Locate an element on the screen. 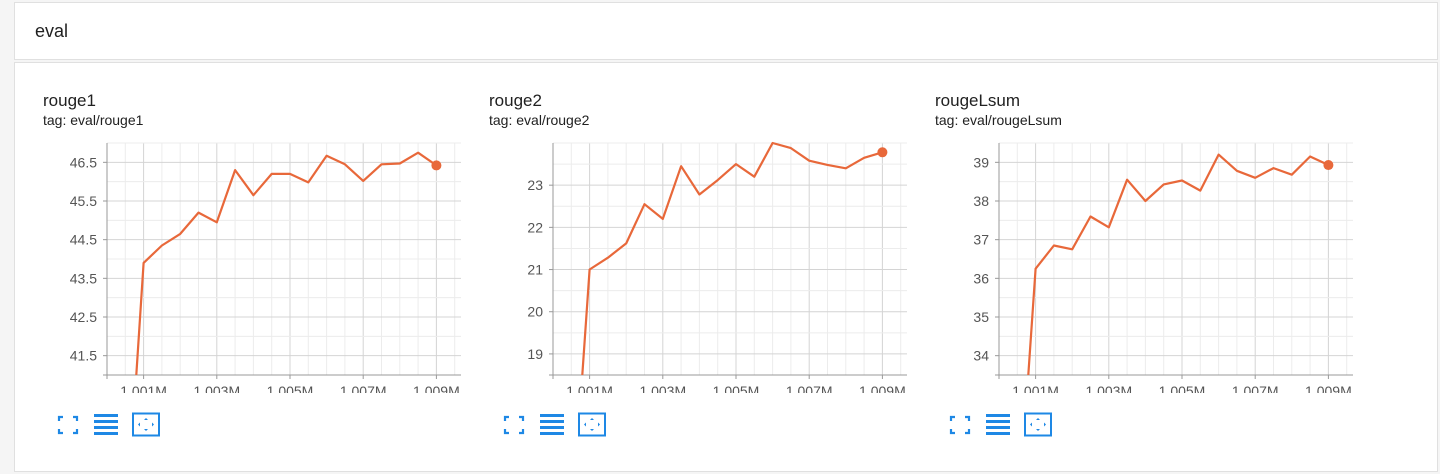 The width and height of the screenshot is (1440, 474). y-tick-label: 34 is located at coordinates (981, 356).